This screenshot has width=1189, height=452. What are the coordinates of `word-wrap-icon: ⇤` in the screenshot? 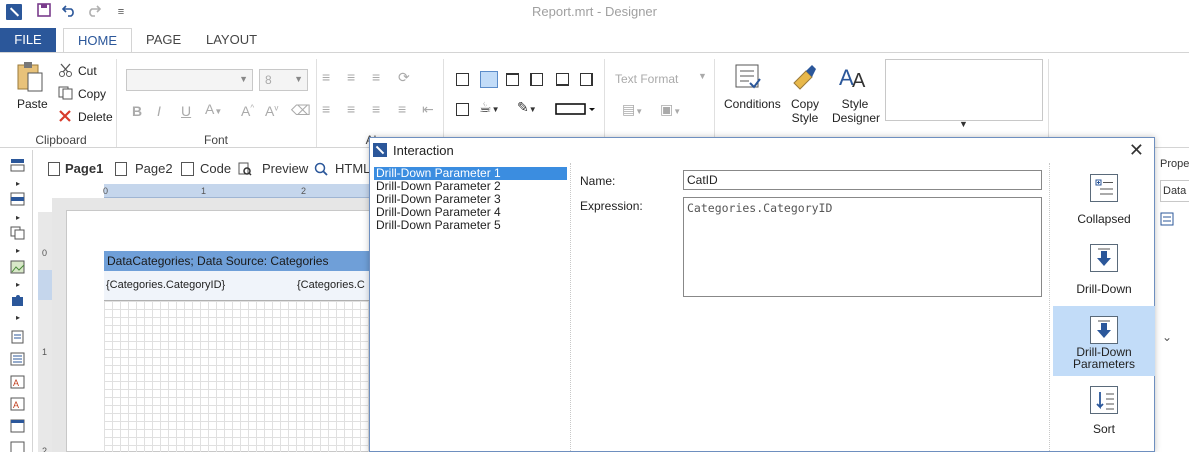 It's located at (428, 109).